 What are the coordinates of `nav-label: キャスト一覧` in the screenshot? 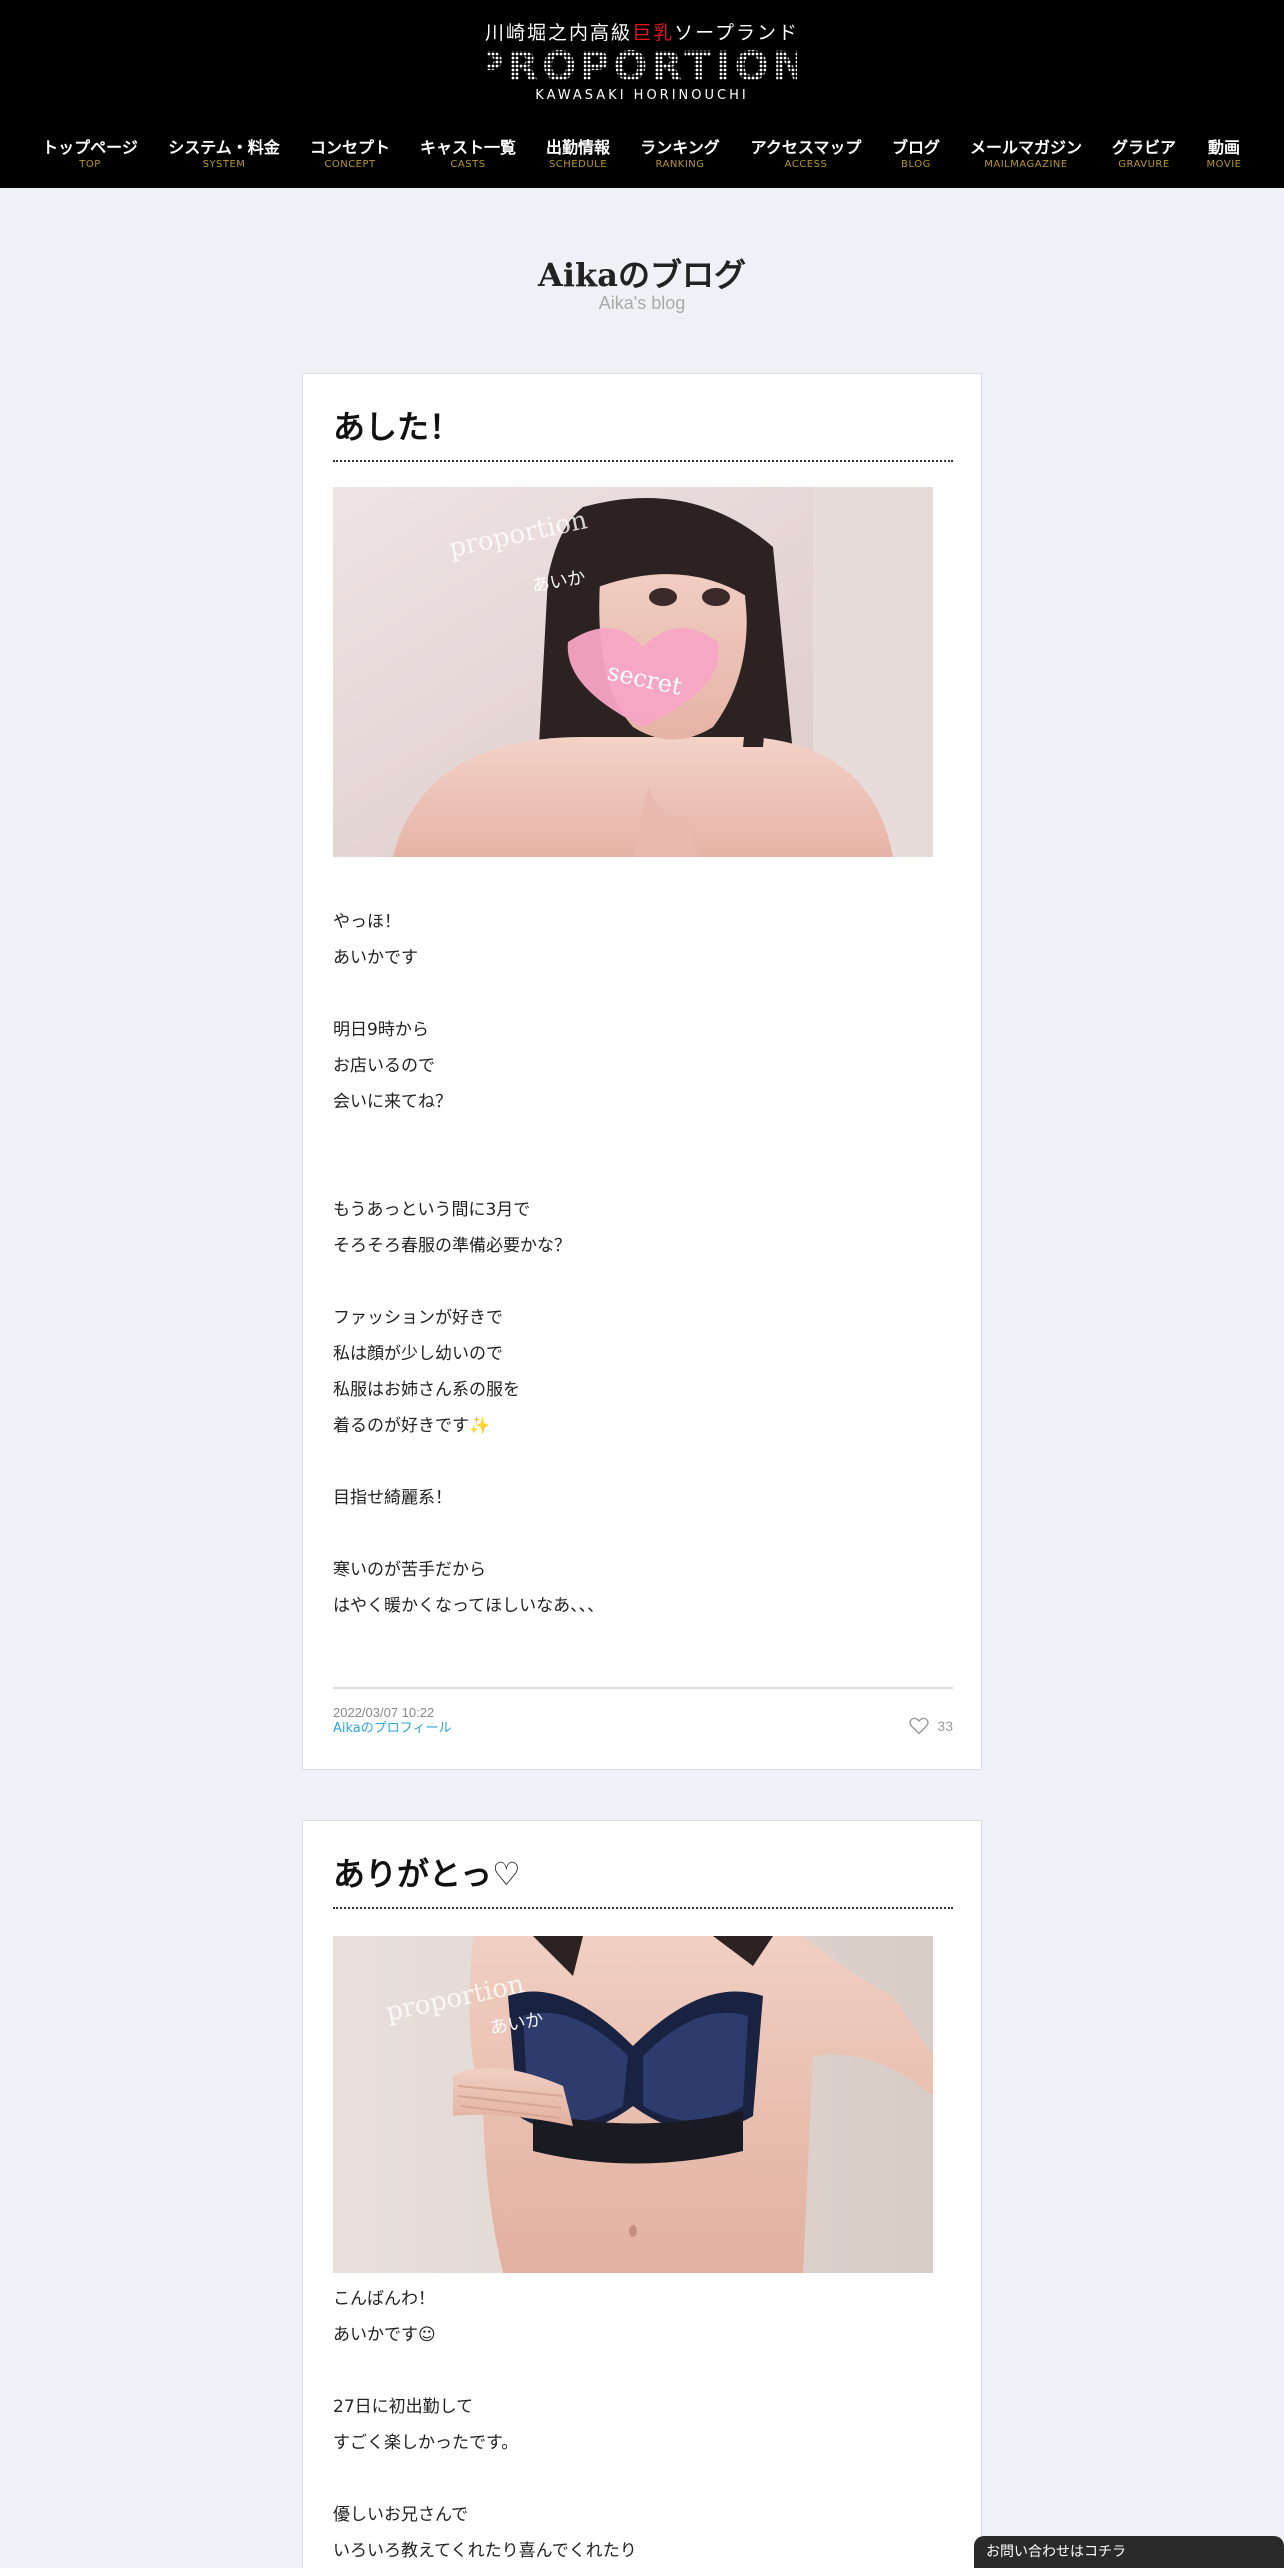 It's located at (468, 147).